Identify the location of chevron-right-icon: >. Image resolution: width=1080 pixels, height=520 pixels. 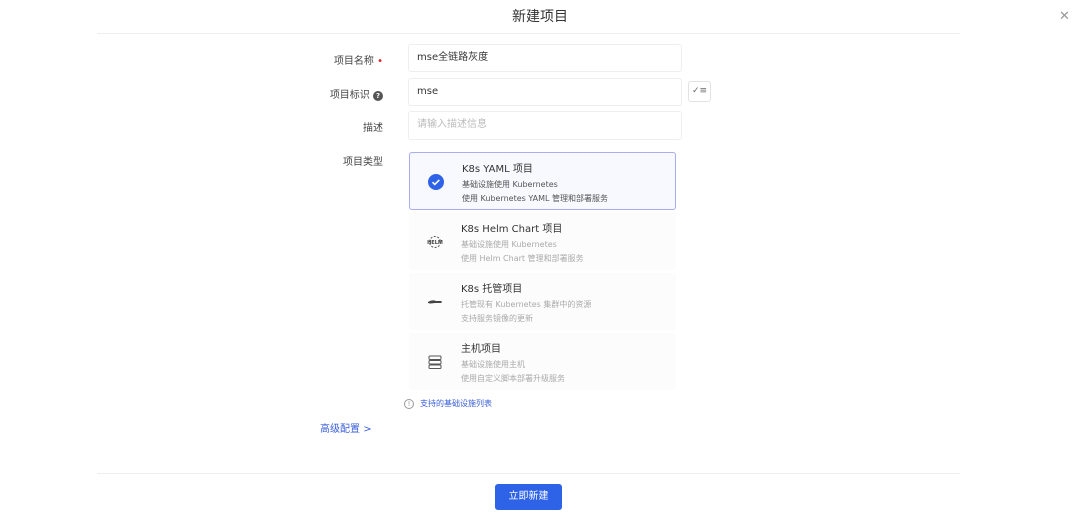
(367, 429).